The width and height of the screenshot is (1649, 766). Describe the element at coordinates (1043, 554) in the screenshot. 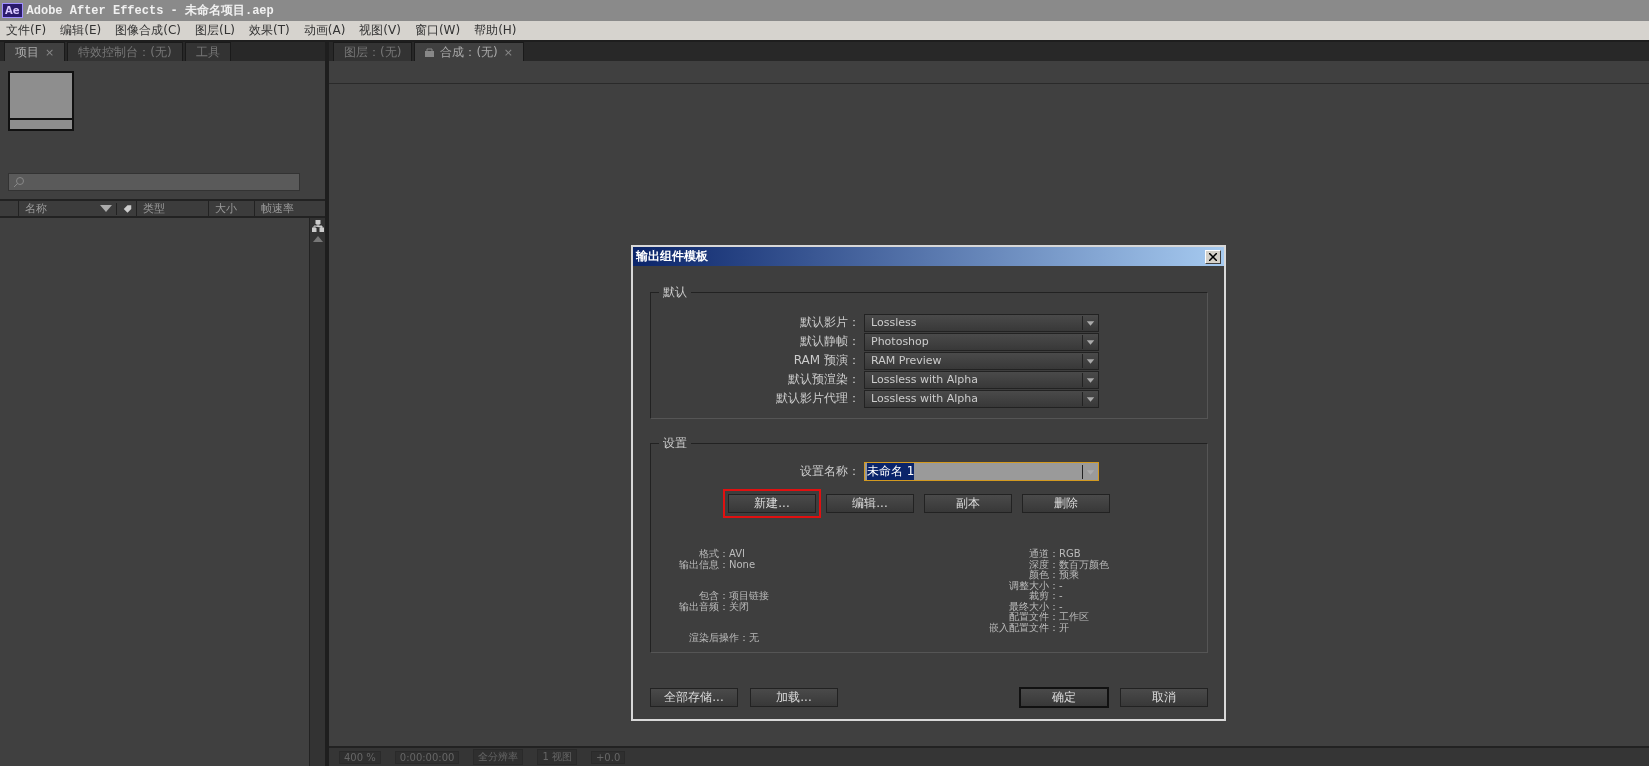

I see `info-label: 通道：` at that location.